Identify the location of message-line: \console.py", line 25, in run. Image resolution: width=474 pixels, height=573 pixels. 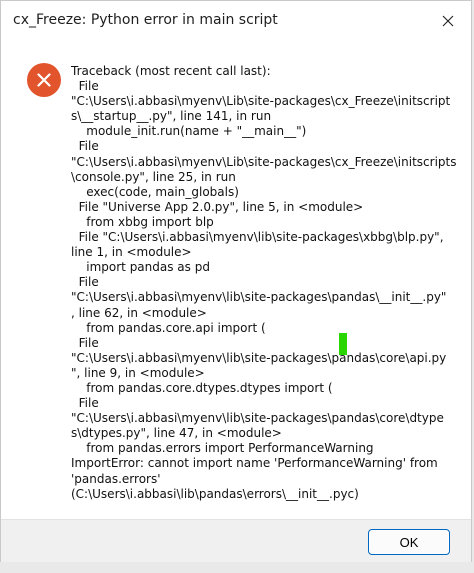
(153, 176).